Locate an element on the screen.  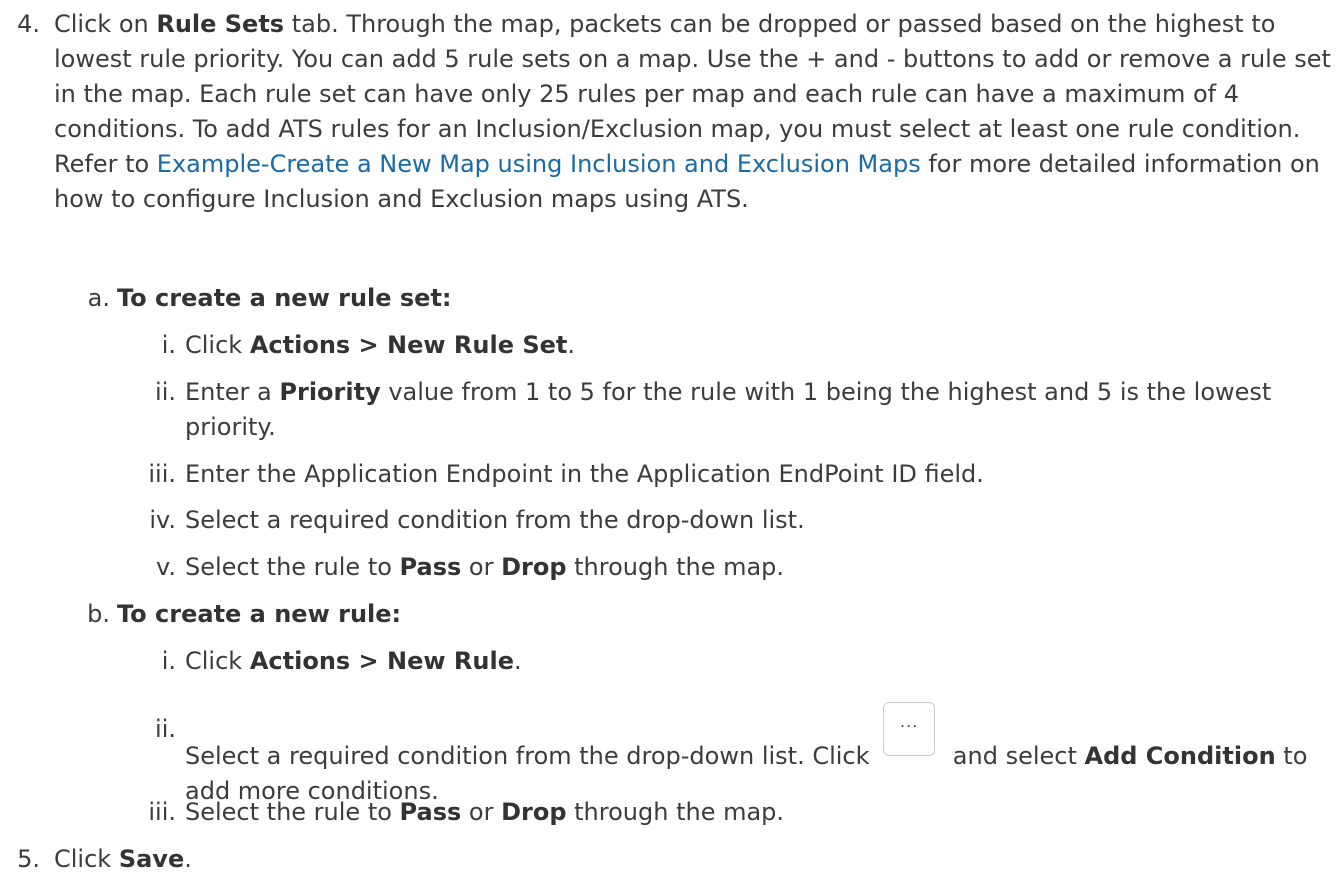
step-number: 4. is located at coordinates (28, 24).